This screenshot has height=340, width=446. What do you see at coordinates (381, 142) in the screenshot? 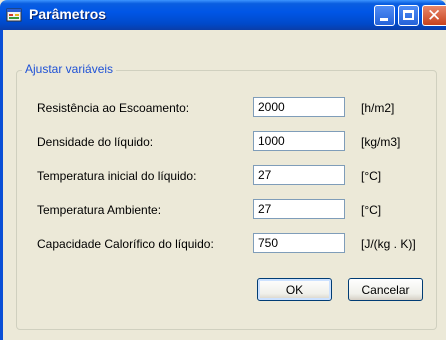
I see `unit-liquid-density: [kg/m3]` at bounding box center [381, 142].